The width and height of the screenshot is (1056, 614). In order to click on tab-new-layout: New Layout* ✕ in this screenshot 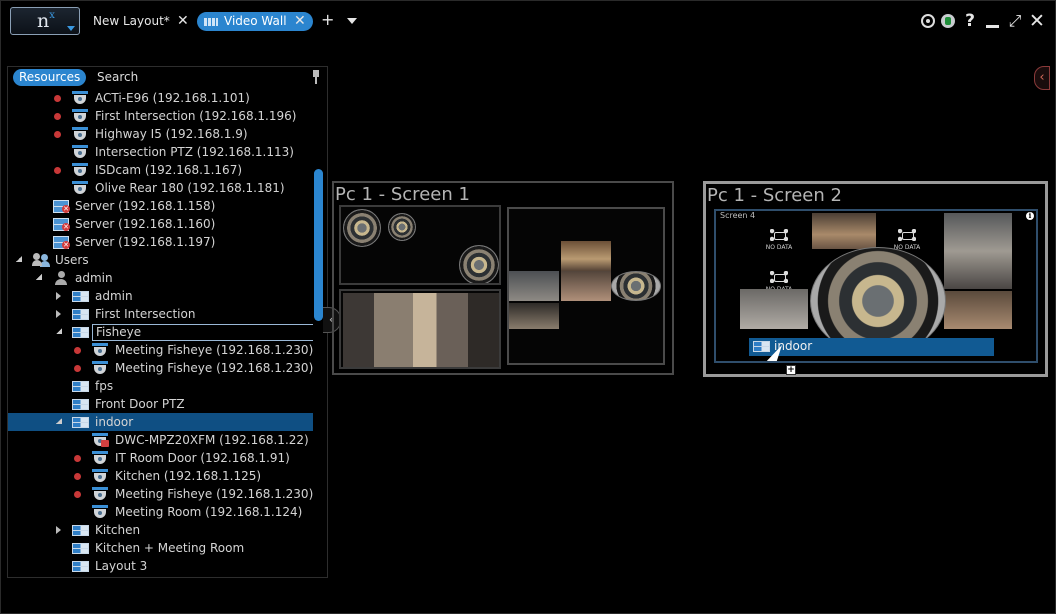, I will do `click(141, 21)`.